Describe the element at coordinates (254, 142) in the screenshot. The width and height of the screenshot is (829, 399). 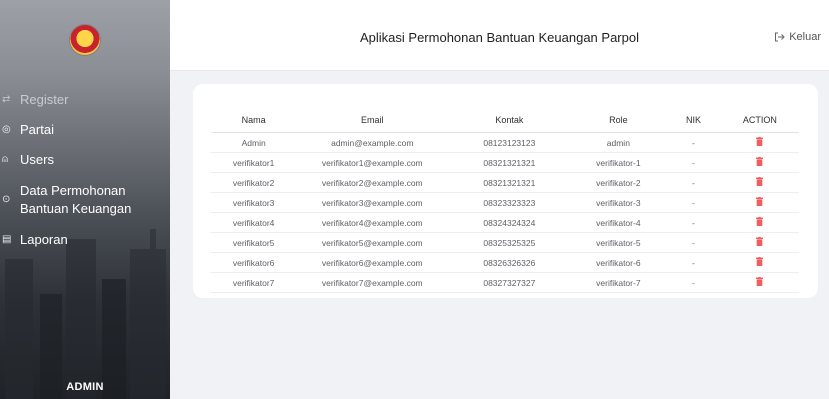
I see `cell-nama: Admin` at that location.